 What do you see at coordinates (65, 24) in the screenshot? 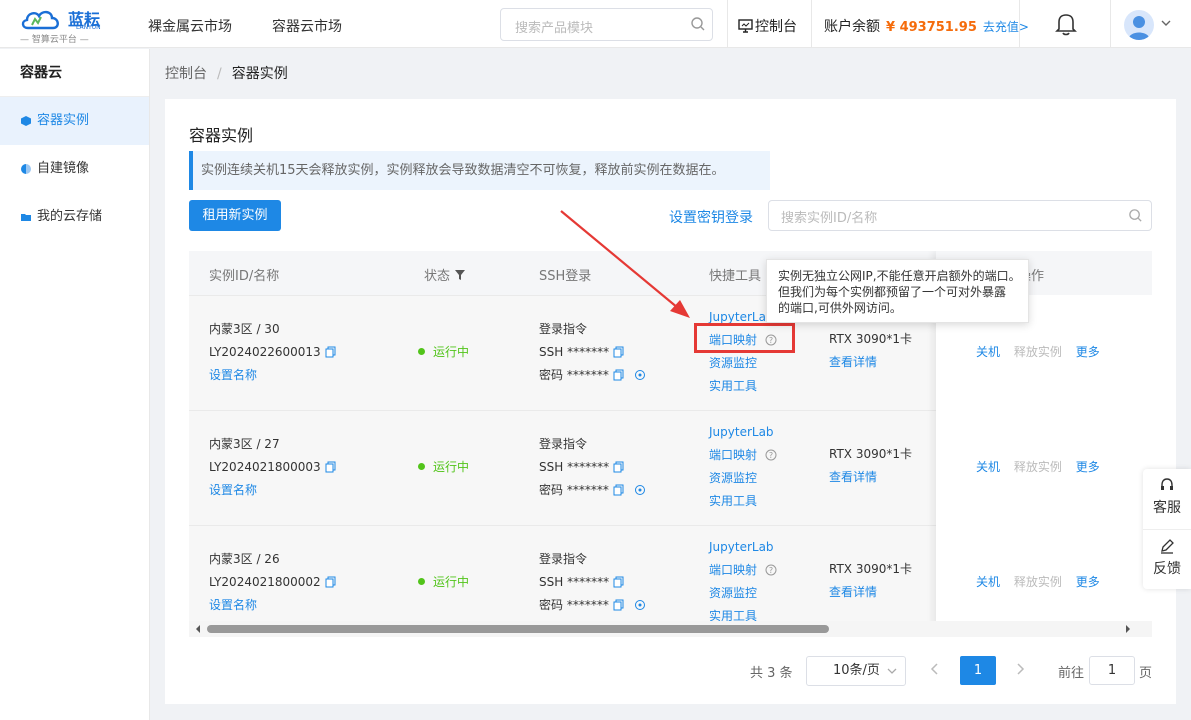
I see `logo: 蓝耘 LANYUN — 智算云平台 —` at bounding box center [65, 24].